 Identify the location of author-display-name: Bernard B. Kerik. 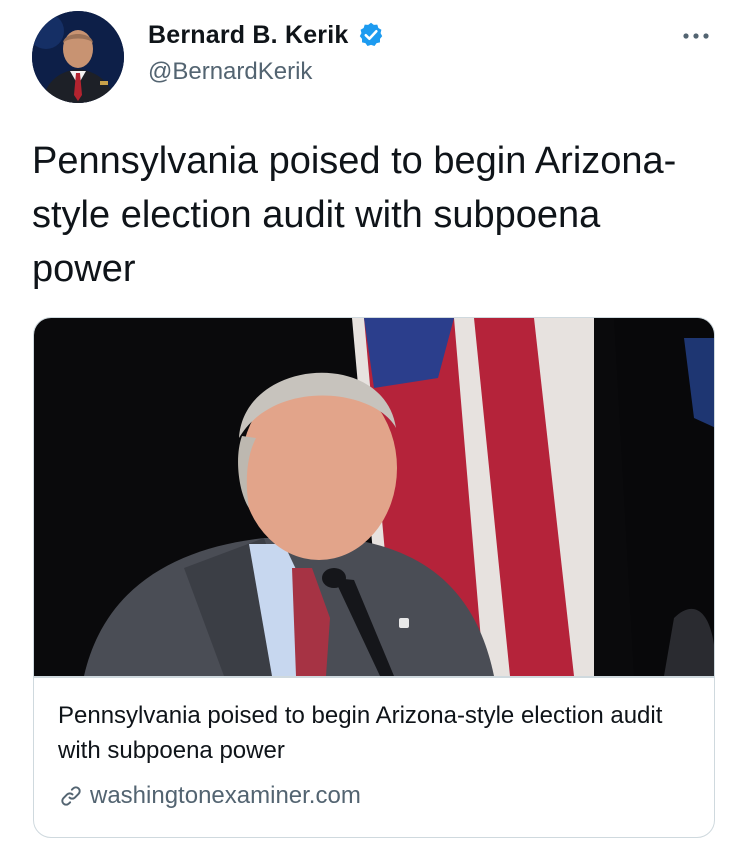
(248, 35).